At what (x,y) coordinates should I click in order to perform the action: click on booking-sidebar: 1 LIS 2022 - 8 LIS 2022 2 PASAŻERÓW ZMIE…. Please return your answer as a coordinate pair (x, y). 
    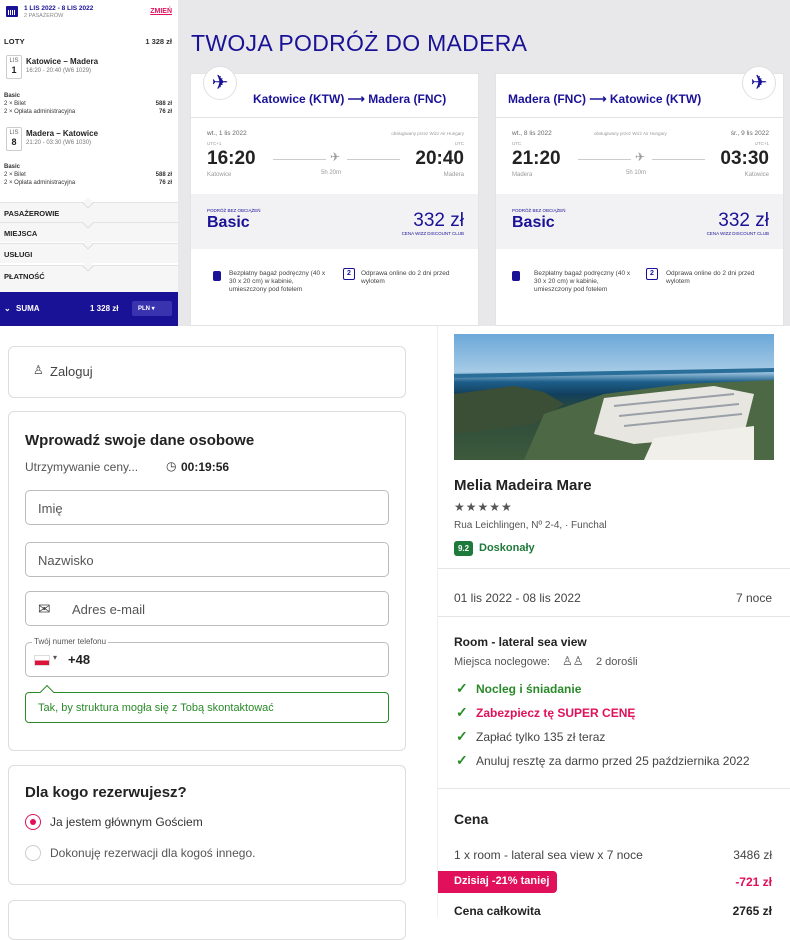
    Looking at the image, I should click on (89, 163).